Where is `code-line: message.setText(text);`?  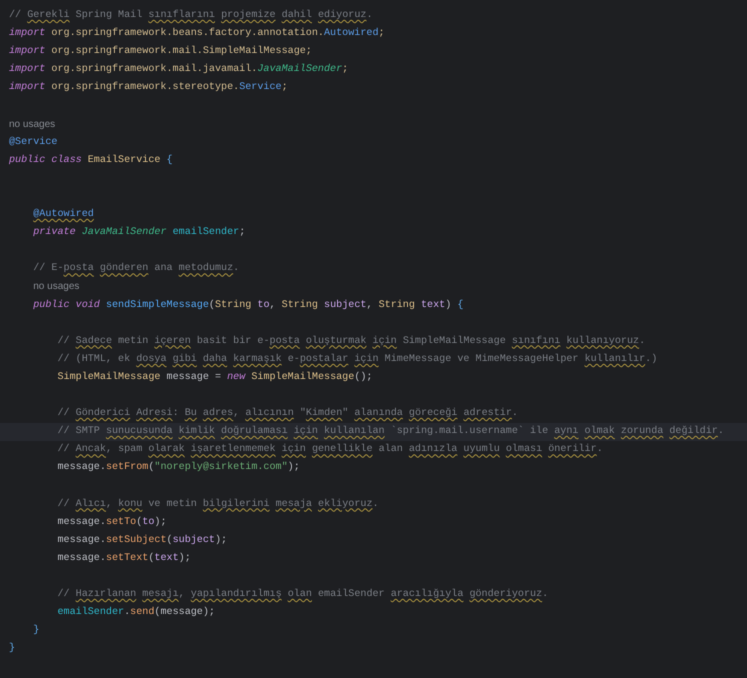 code-line: message.setText(text); is located at coordinates (123, 559).